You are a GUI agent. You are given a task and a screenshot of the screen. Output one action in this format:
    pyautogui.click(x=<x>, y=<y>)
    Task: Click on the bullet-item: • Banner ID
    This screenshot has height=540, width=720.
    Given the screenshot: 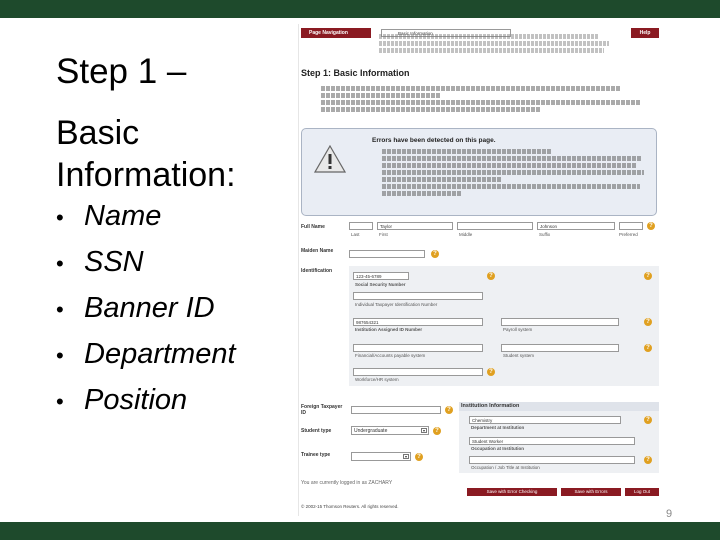 What is the action you would take?
    pyautogui.click(x=146, y=310)
    